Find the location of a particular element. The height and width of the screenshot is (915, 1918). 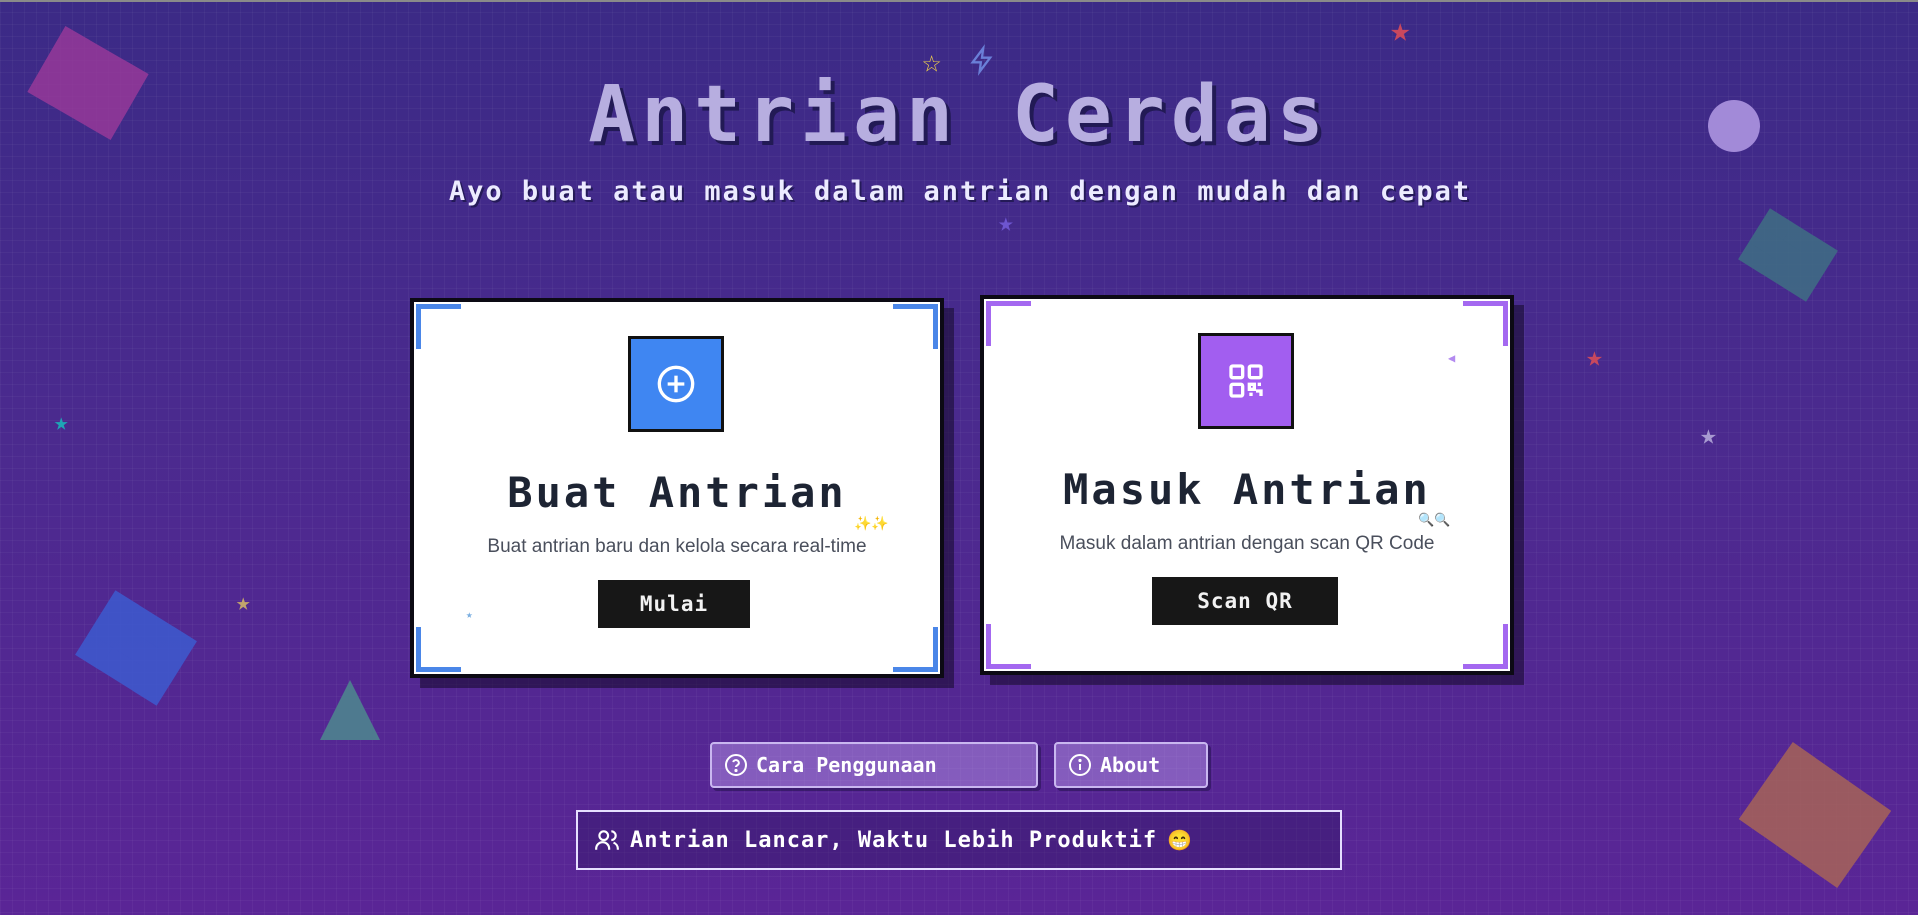

qr-code-icon is located at coordinates (1246, 381).